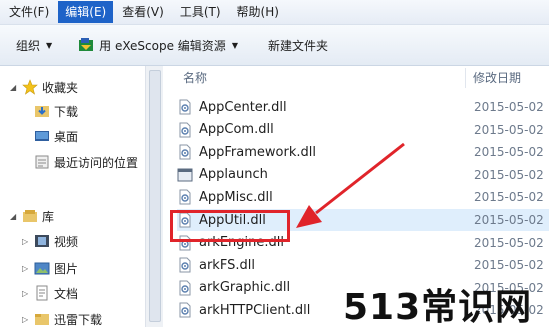 Image resolution: width=549 pixels, height=330 pixels. I want to click on watermark: 513常识网, so click(438, 307).